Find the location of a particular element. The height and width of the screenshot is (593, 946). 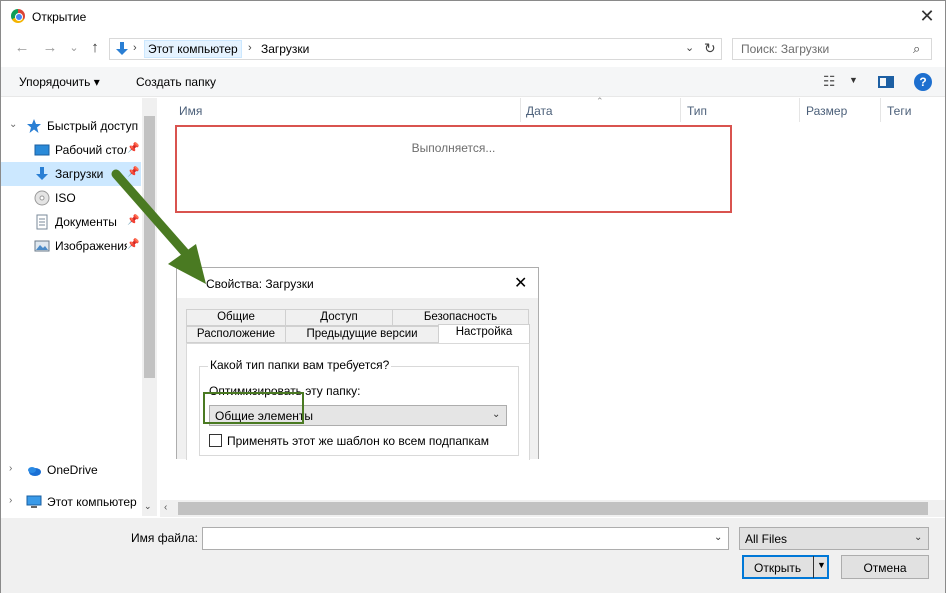

recent-locations-icon: ⌄ is located at coordinates (74, 48).